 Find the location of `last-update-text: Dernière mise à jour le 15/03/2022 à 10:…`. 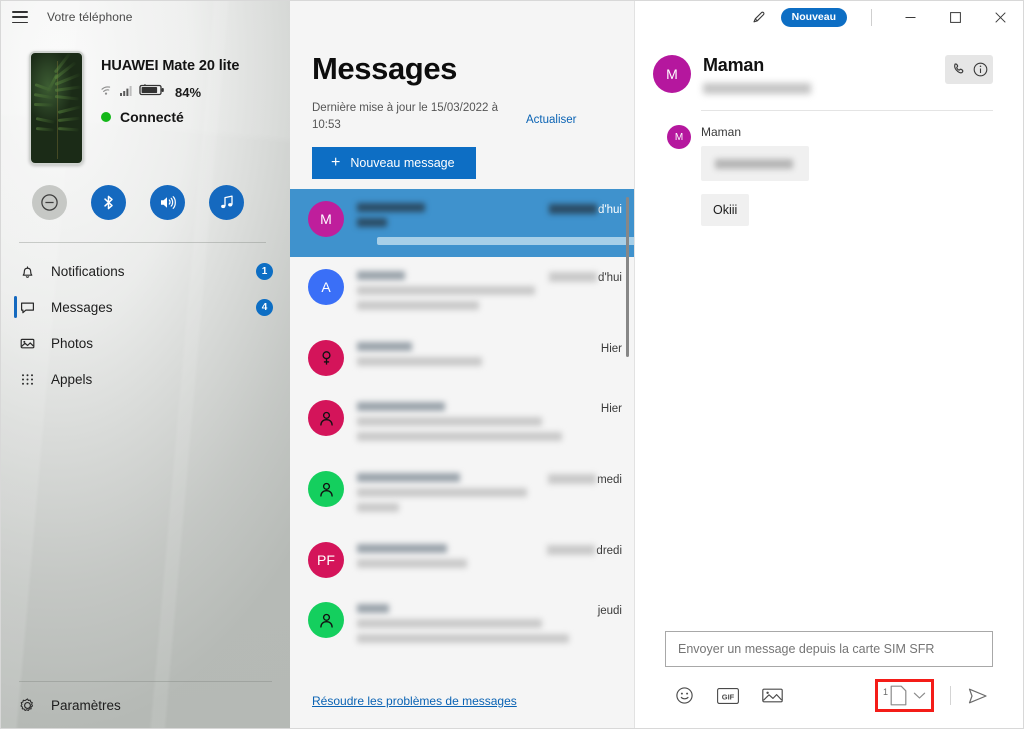

last-update-text: Dernière mise à jour le 15/03/2022 à 10:… is located at coordinates (405, 116).